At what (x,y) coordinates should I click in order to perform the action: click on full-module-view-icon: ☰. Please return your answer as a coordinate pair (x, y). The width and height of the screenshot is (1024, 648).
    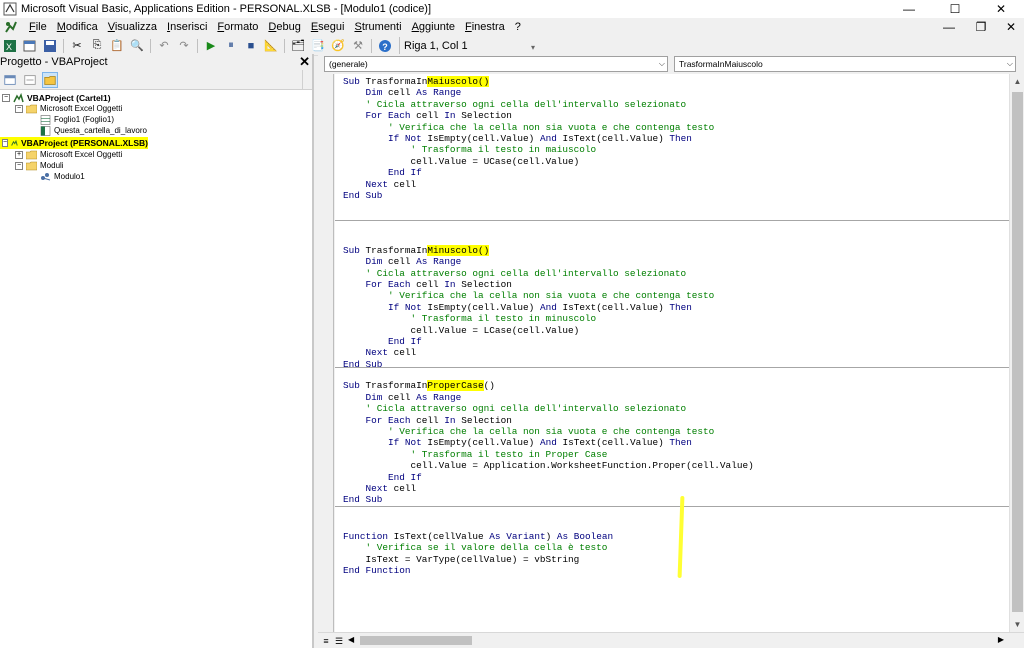
    Looking at the image, I should click on (339, 641).